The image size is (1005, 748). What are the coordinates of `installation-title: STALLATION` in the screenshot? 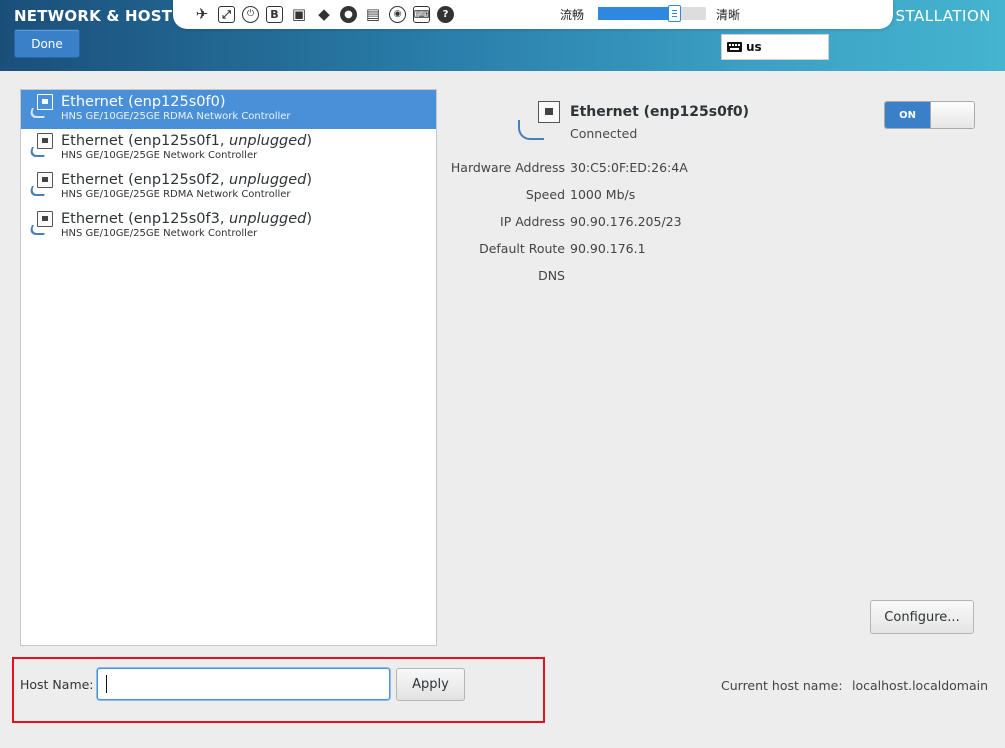 It's located at (943, 16).